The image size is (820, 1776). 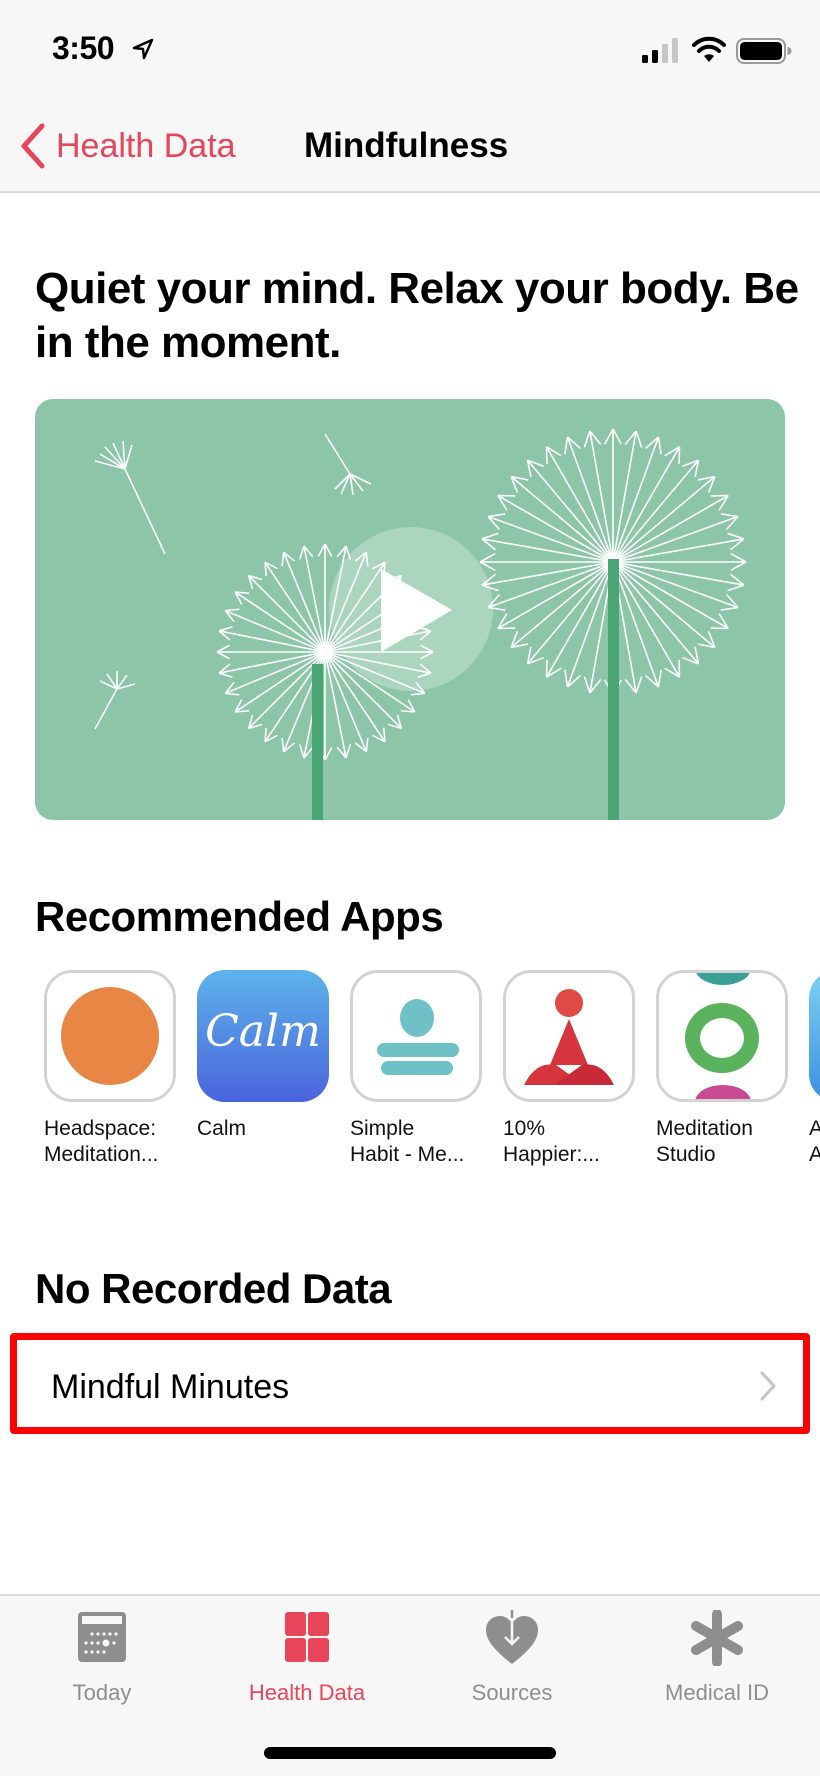 I want to click on battery-icon, so click(x=764, y=51).